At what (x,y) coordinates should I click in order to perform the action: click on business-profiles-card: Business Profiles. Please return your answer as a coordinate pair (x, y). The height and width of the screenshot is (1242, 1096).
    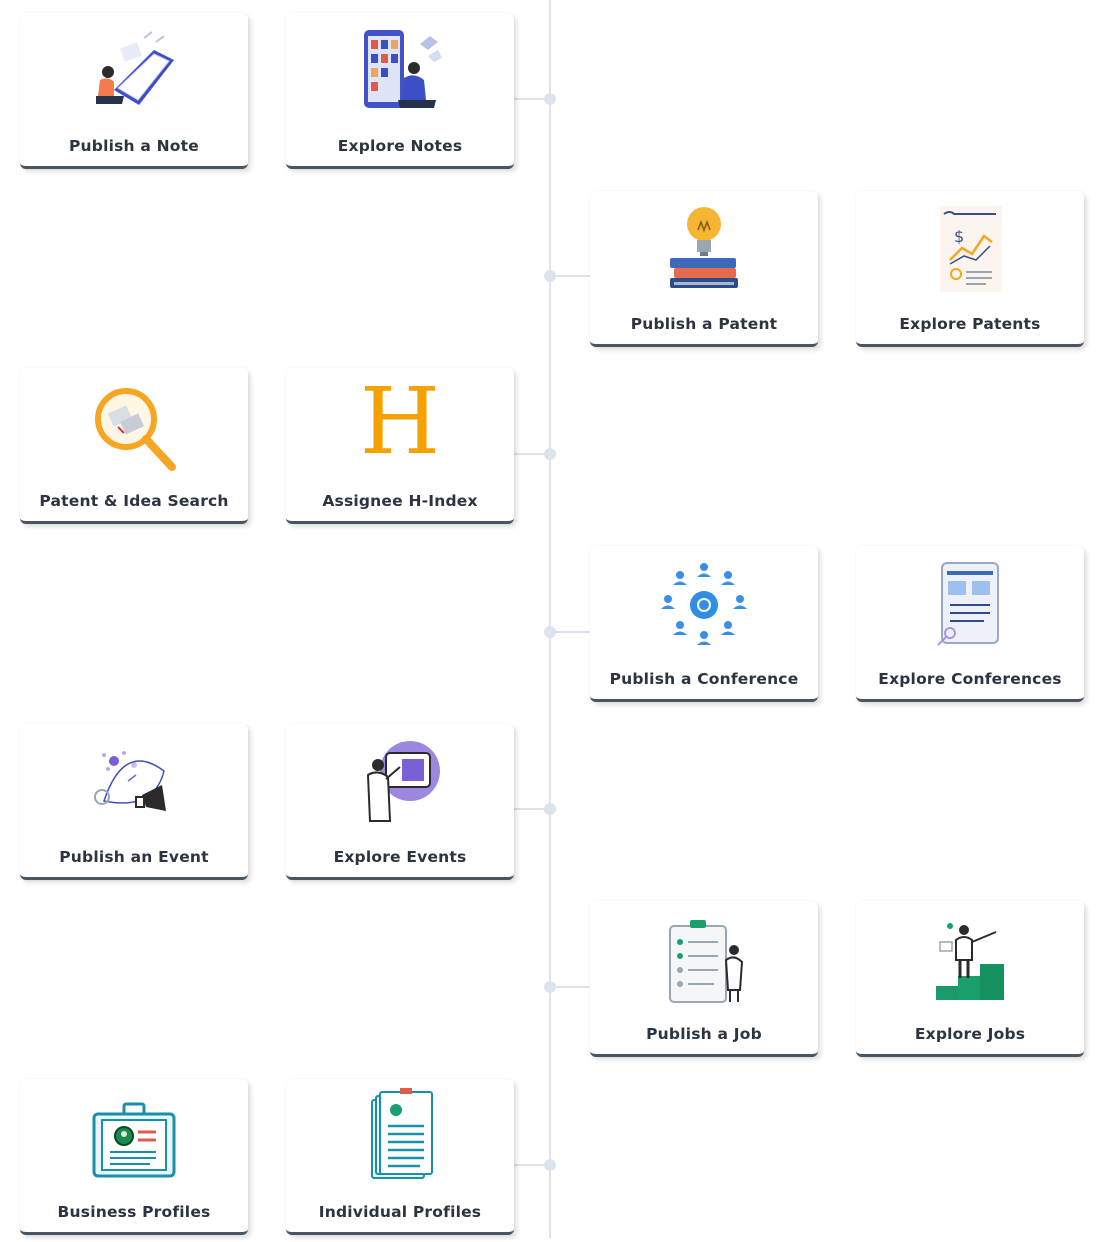
    Looking at the image, I should click on (134, 1157).